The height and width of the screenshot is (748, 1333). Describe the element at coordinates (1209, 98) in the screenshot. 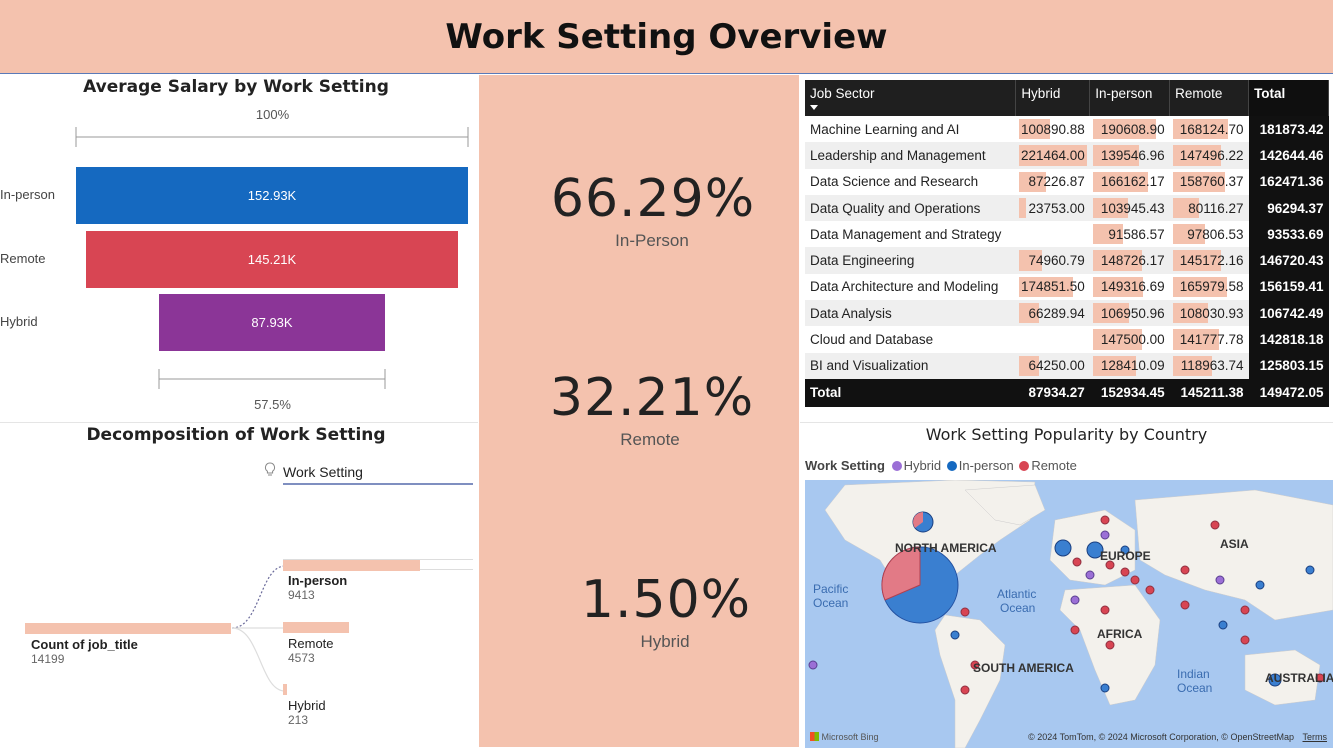

I see `col-remote: Remote` at that location.